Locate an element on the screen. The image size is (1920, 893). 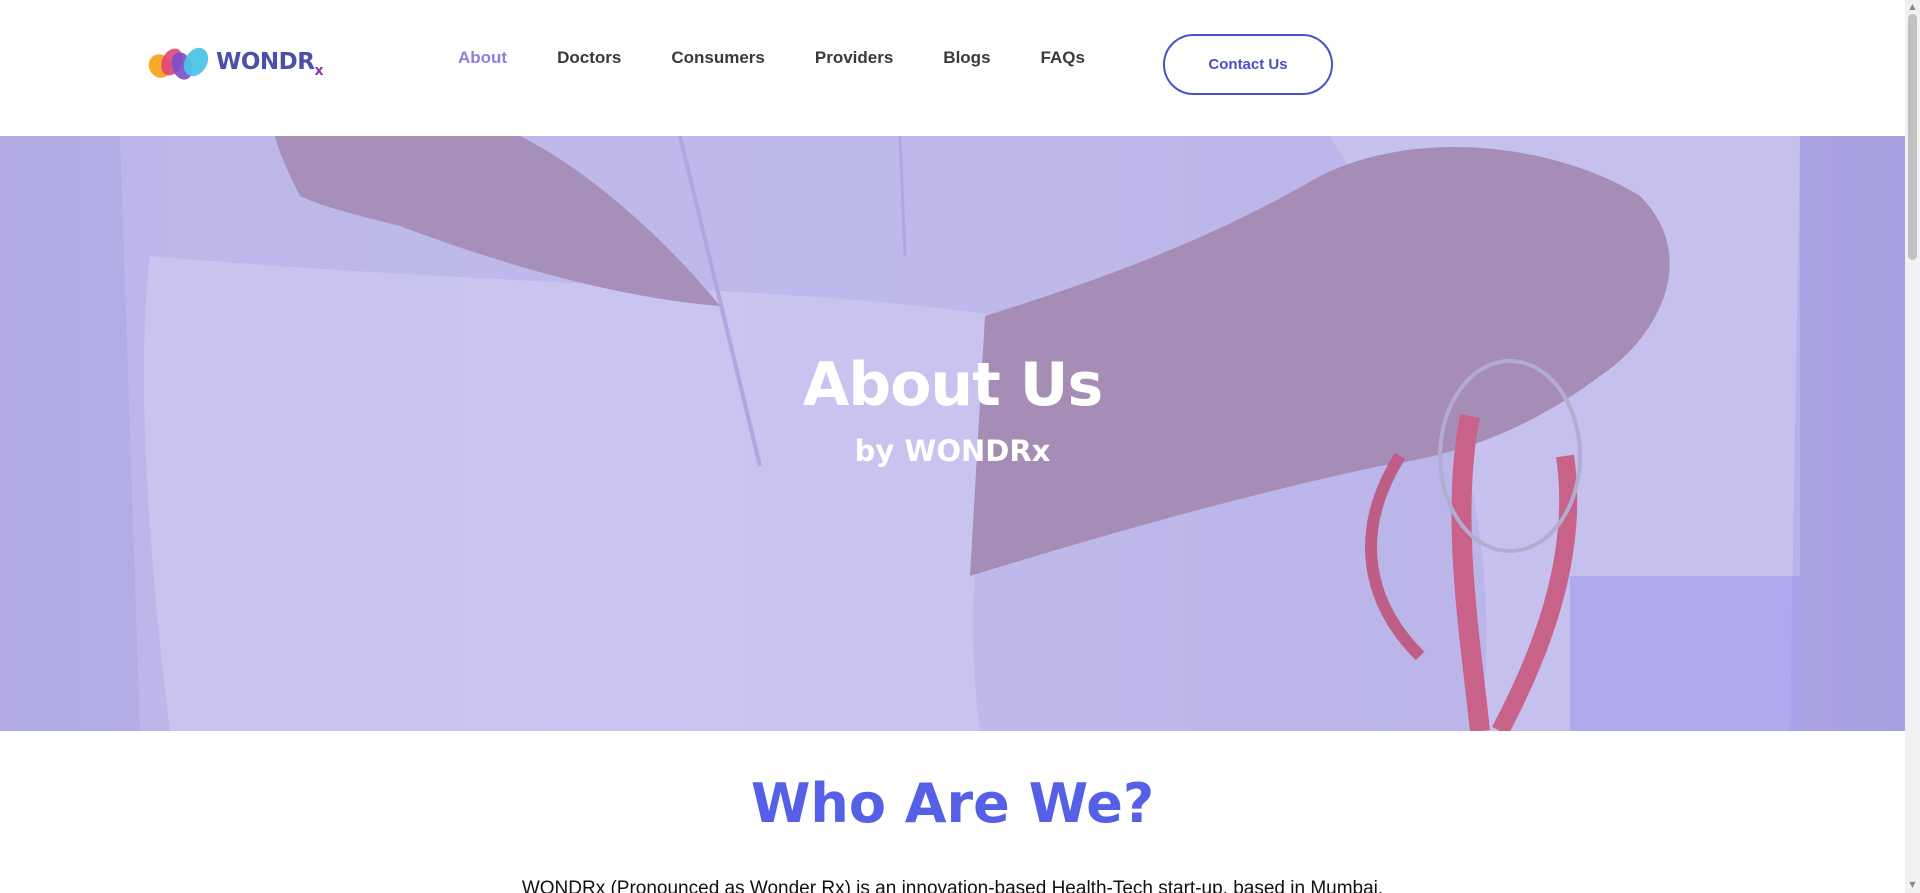
contact-us-button: Contact Us is located at coordinates (1248, 64).